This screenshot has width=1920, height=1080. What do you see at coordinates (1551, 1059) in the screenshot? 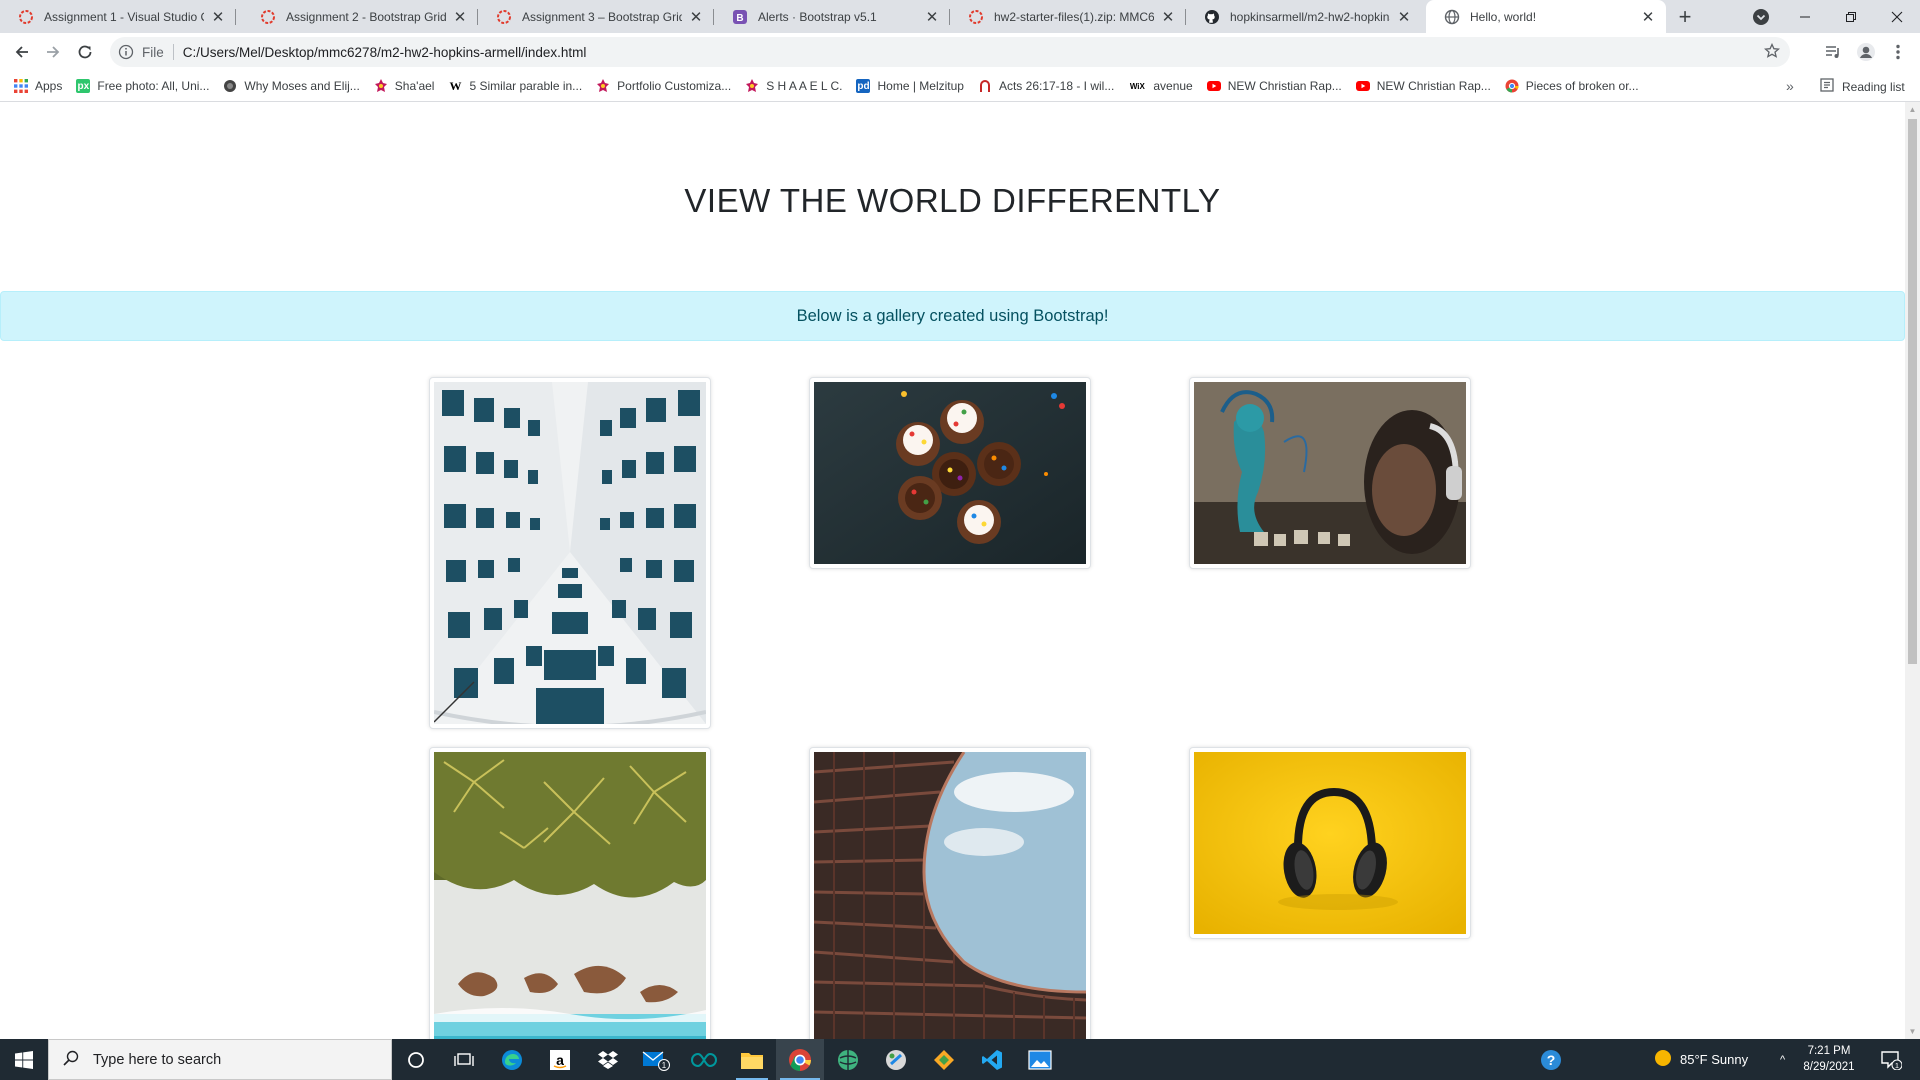
I see `help-tray-icon: ?` at bounding box center [1551, 1059].